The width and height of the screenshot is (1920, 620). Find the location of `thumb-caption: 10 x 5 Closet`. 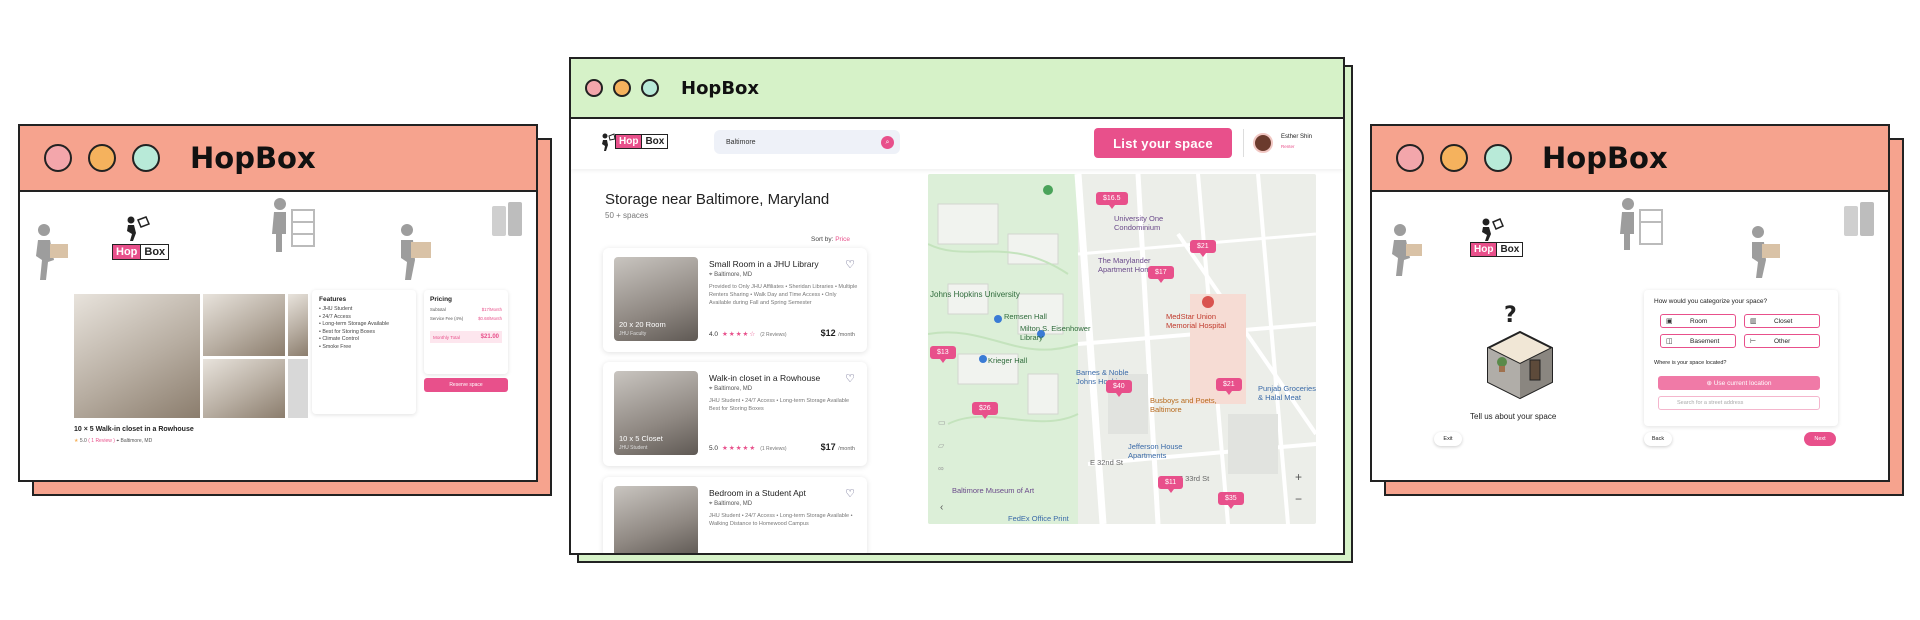

thumb-caption: 10 x 5 Closet is located at coordinates (641, 438).